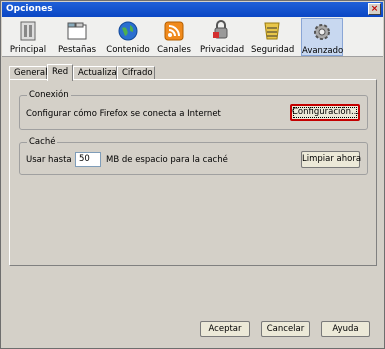 This screenshot has height=349, width=385. What do you see at coordinates (192, 9) in the screenshot?
I see `title-bar: Opciones ×` at bounding box center [192, 9].